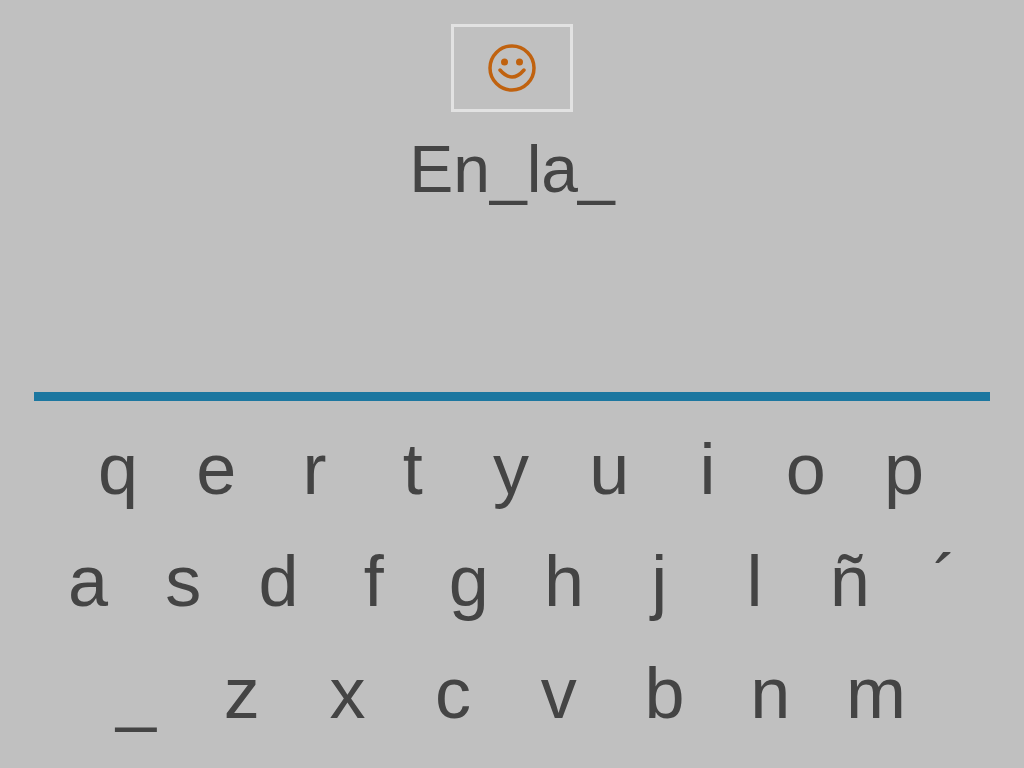 This screenshot has width=1024, height=768. I want to click on letter-key: _, so click(136, 693).